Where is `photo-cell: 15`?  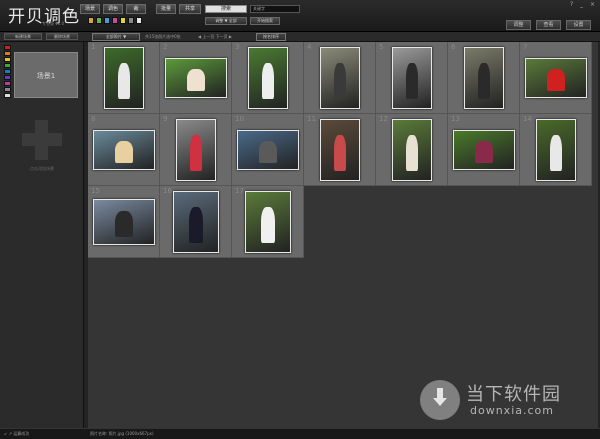
photo-cell: 15 is located at coordinates (124, 222).